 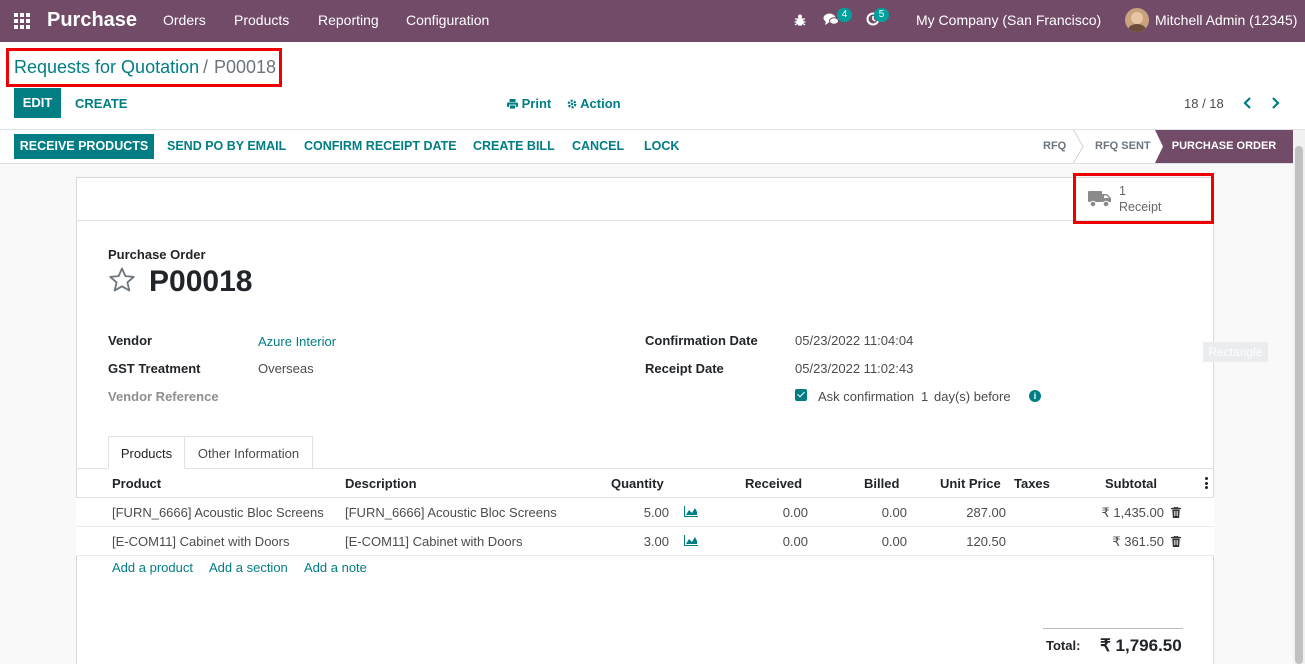 I want to click on stage-separator, so click(x=1078, y=146).